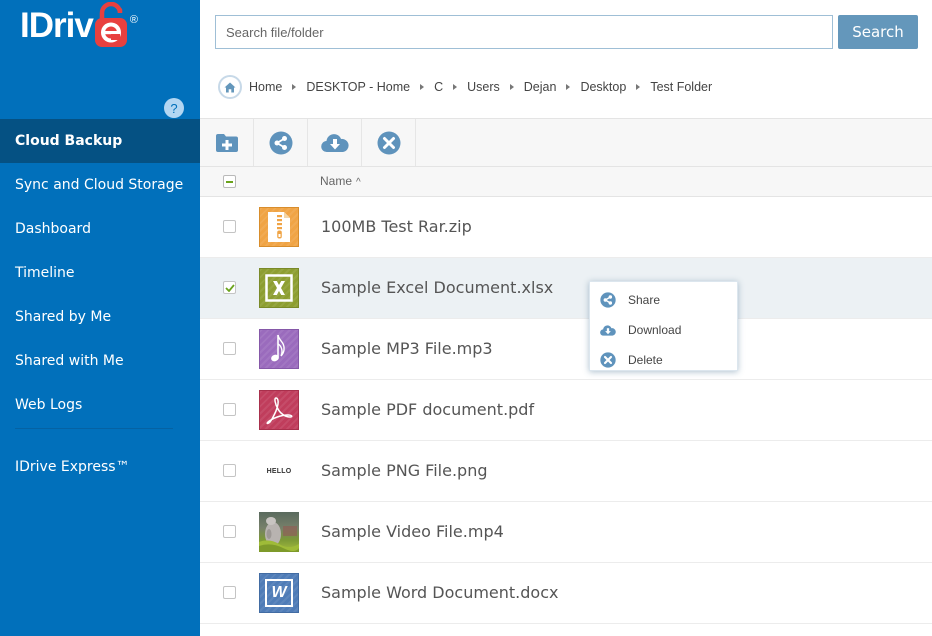 Image resolution: width=932 pixels, height=636 pixels. I want to click on list-header: Name ^, so click(566, 182).